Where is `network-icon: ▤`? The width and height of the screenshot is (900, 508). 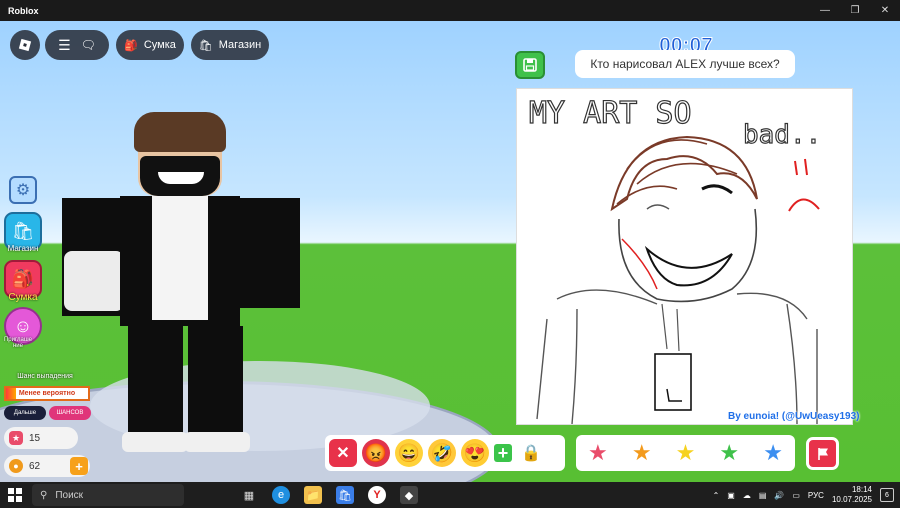 network-icon: ▤ is located at coordinates (763, 495).